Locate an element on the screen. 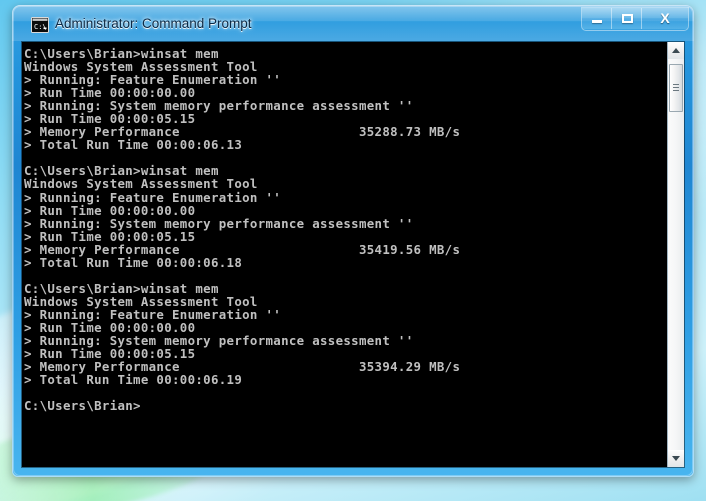  scrollbar-up-arrow-button is located at coordinates (676, 50).